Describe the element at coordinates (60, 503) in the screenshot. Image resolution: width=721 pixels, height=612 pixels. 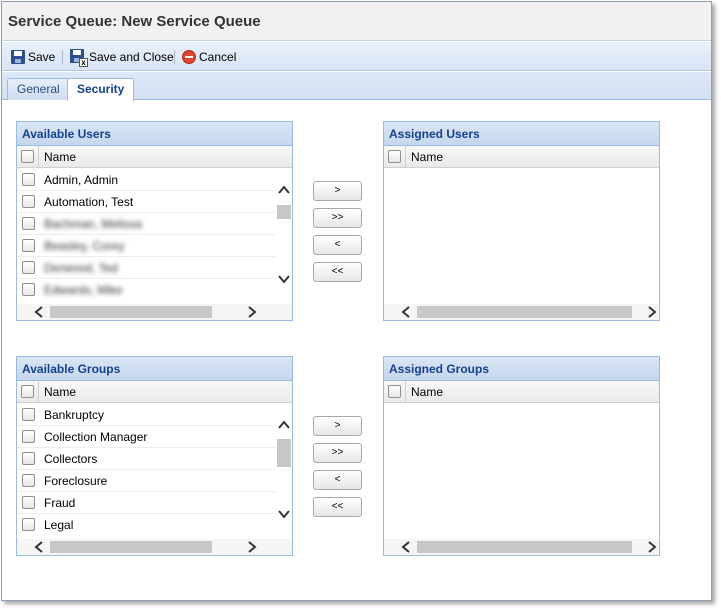
I see `group-name: Fraud` at that location.